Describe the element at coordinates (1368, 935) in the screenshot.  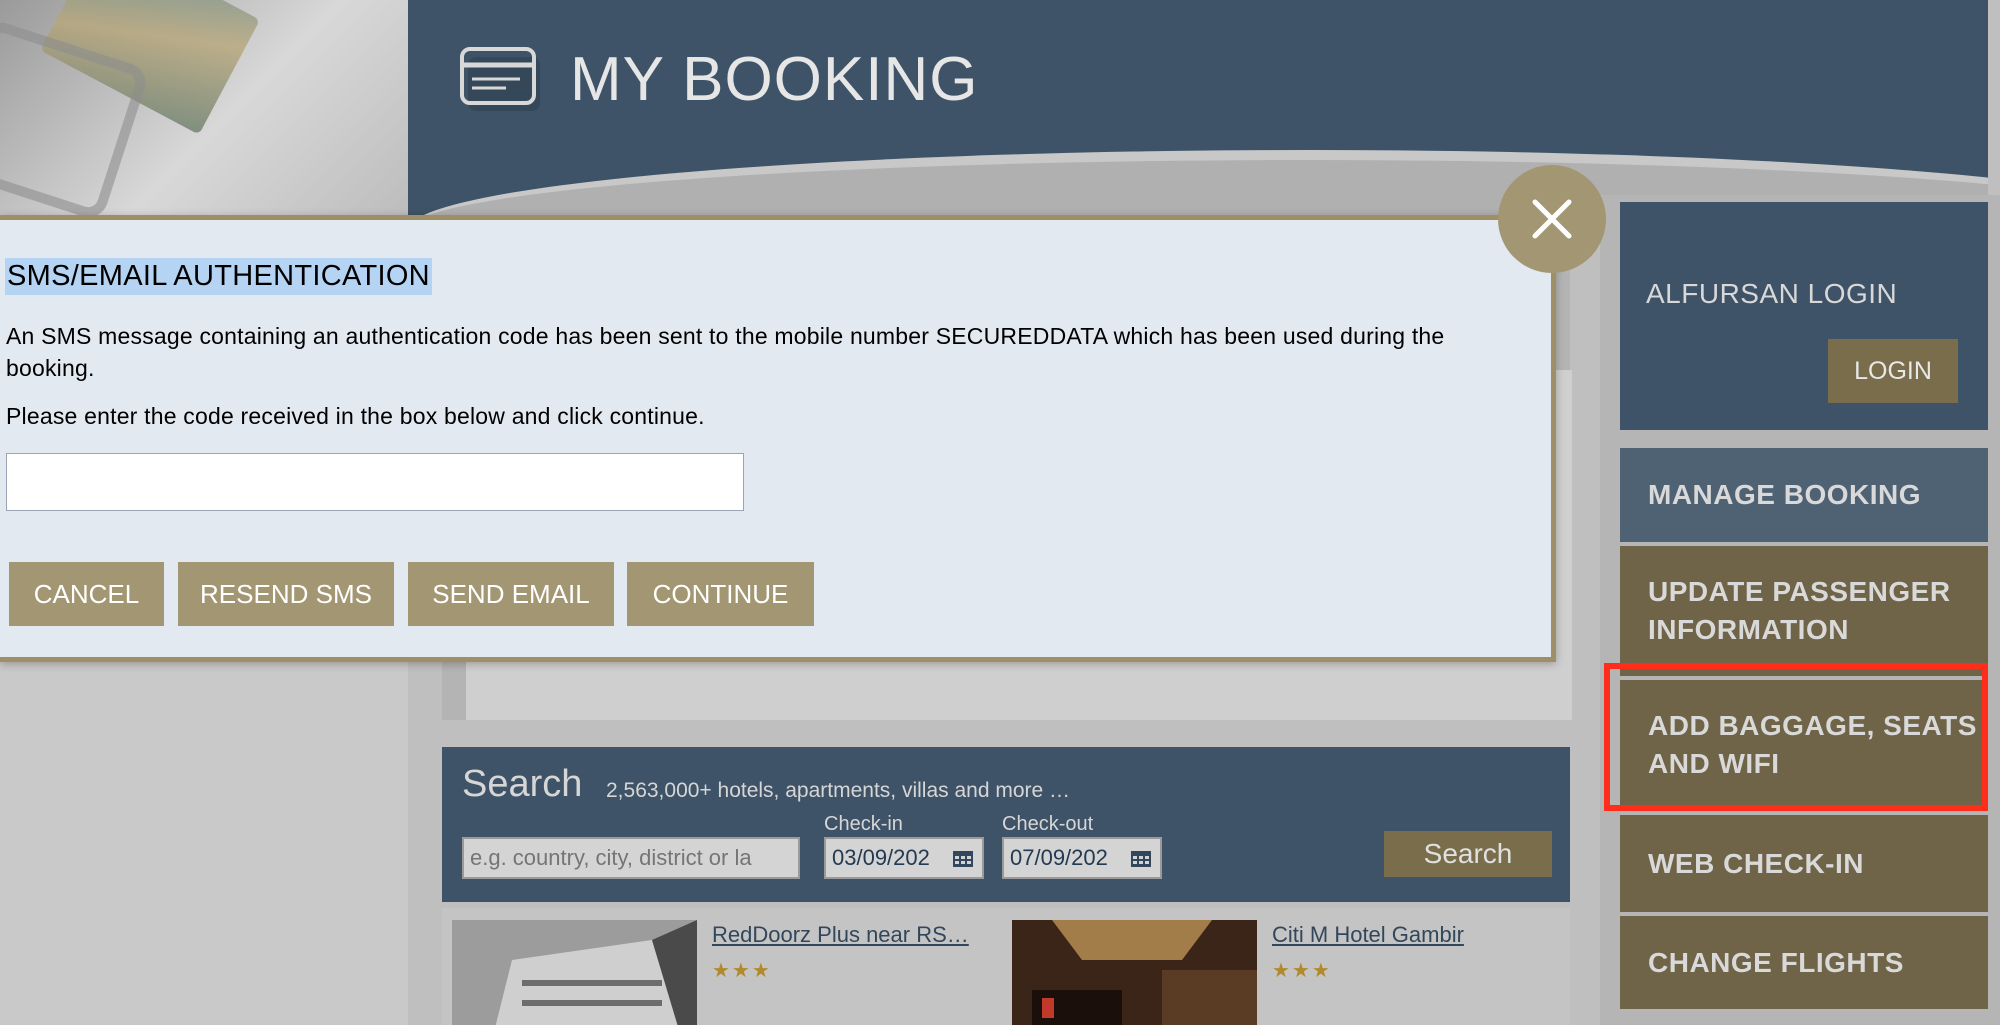
I see `hotel-link: Citi M Hotel Gambir` at that location.